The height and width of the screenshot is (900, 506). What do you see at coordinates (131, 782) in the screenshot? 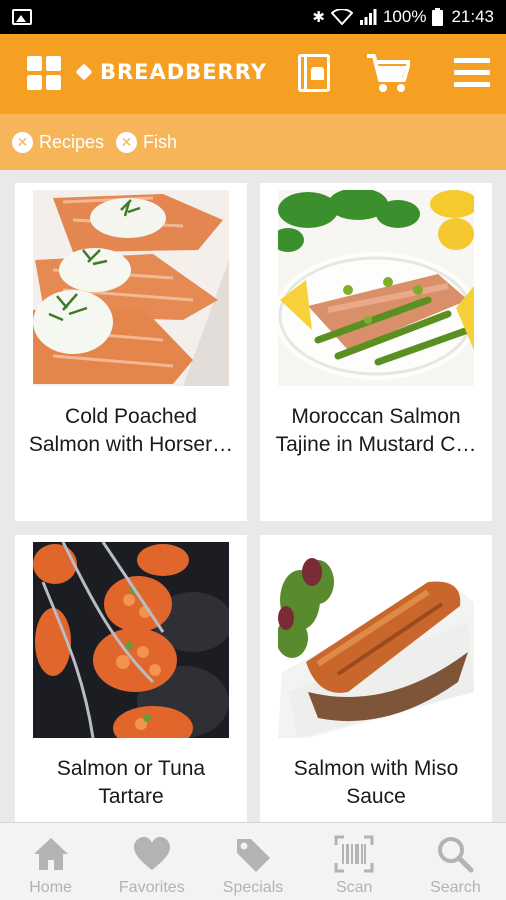
I see `recipe-title: Salmon or Tuna Tartare` at bounding box center [131, 782].